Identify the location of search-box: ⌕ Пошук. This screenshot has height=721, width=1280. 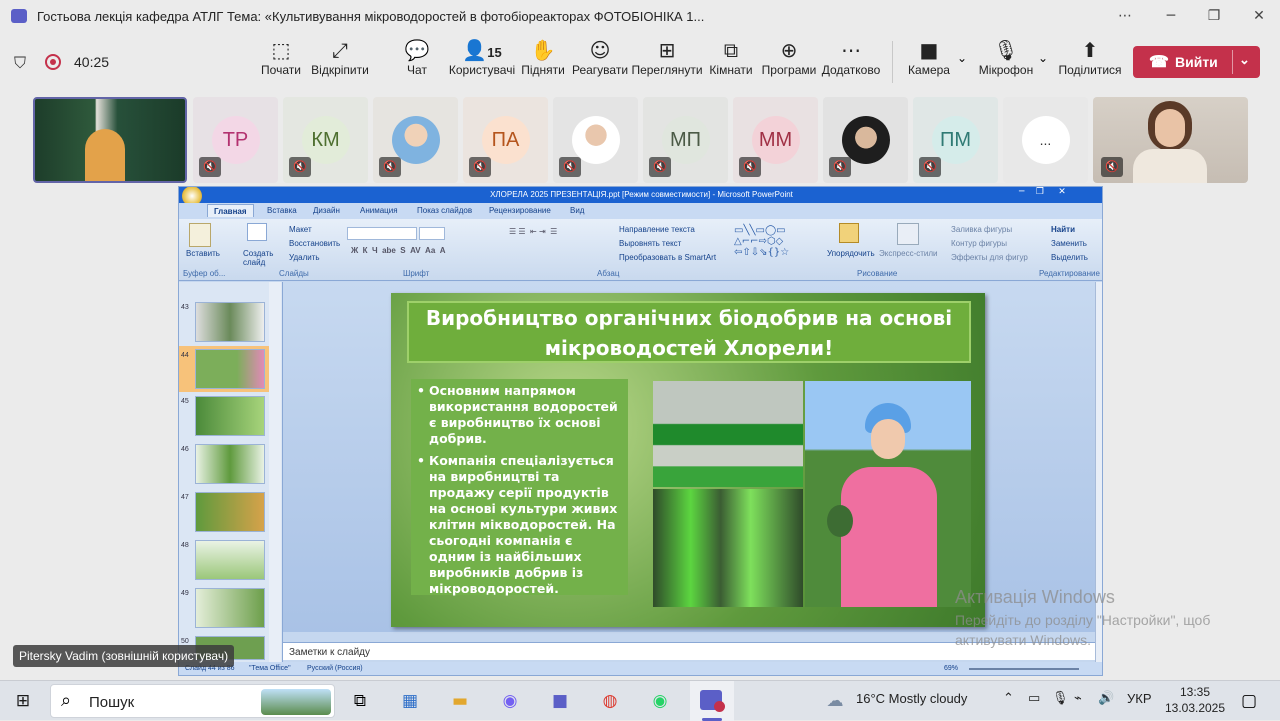
(192, 701).